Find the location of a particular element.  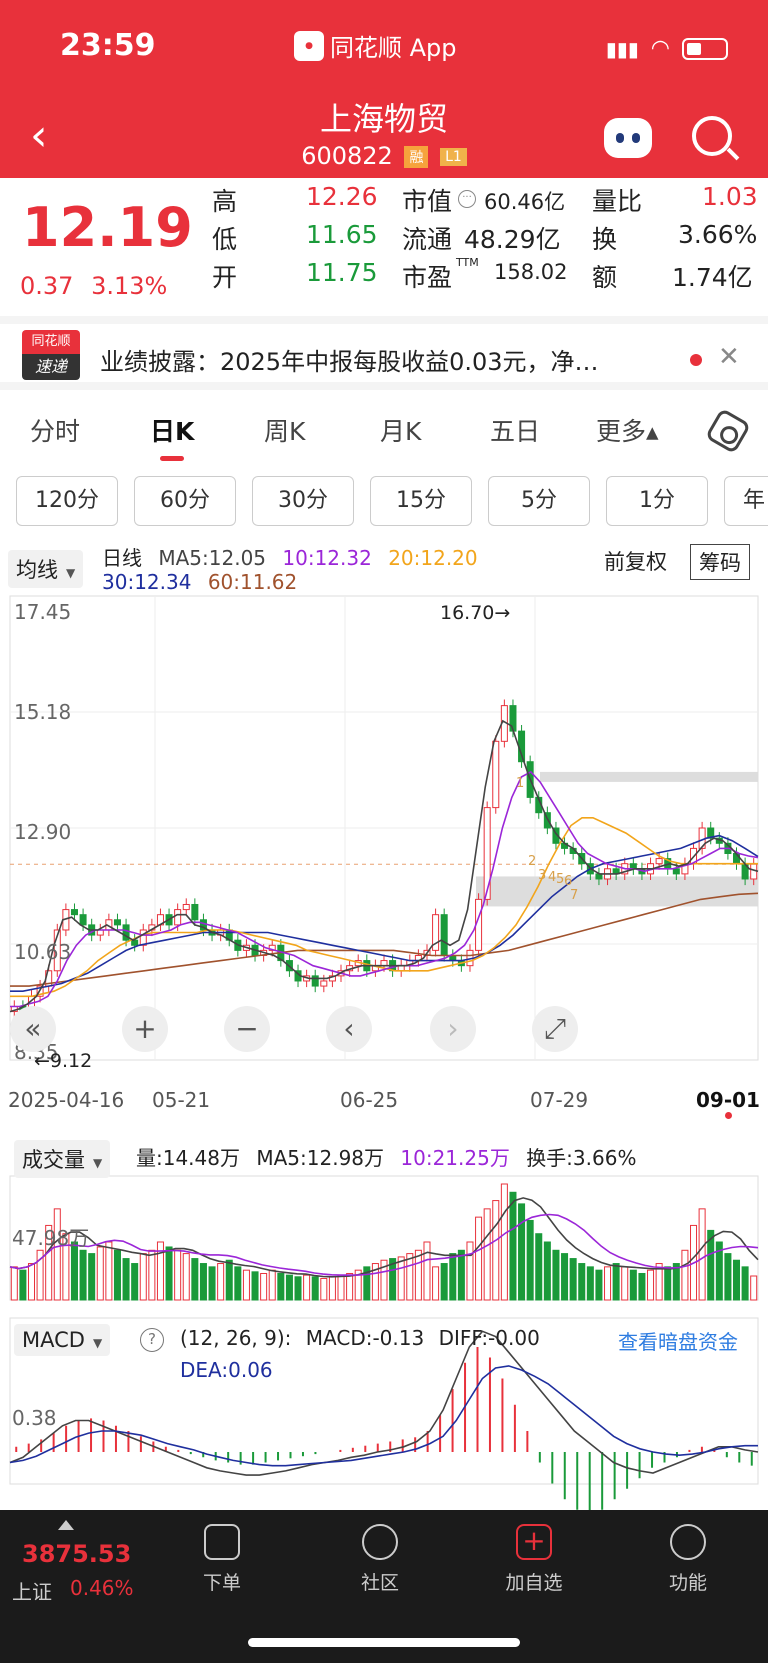

macd-legend-row1: (12, 26, 9): MACD:-0.13 DIFF:-0.00 is located at coordinates (360, 1338).